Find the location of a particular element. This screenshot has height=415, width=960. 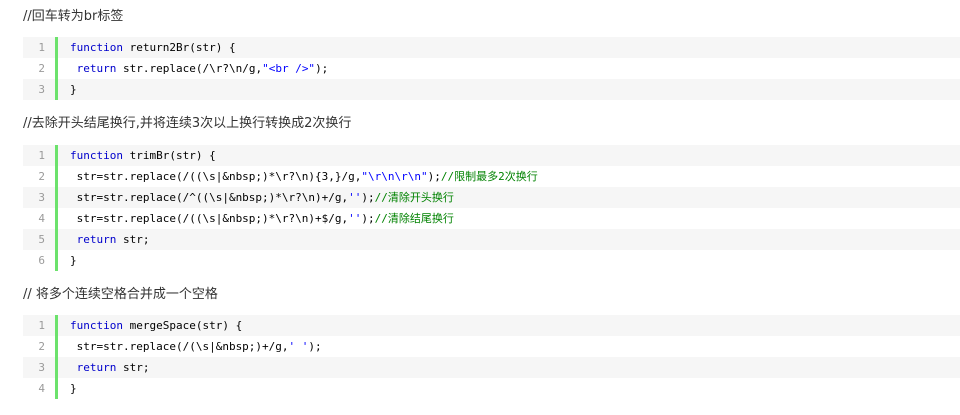

code-line: 2 return str.replace(/\r?\n/g,"<br />"); is located at coordinates (491, 68).